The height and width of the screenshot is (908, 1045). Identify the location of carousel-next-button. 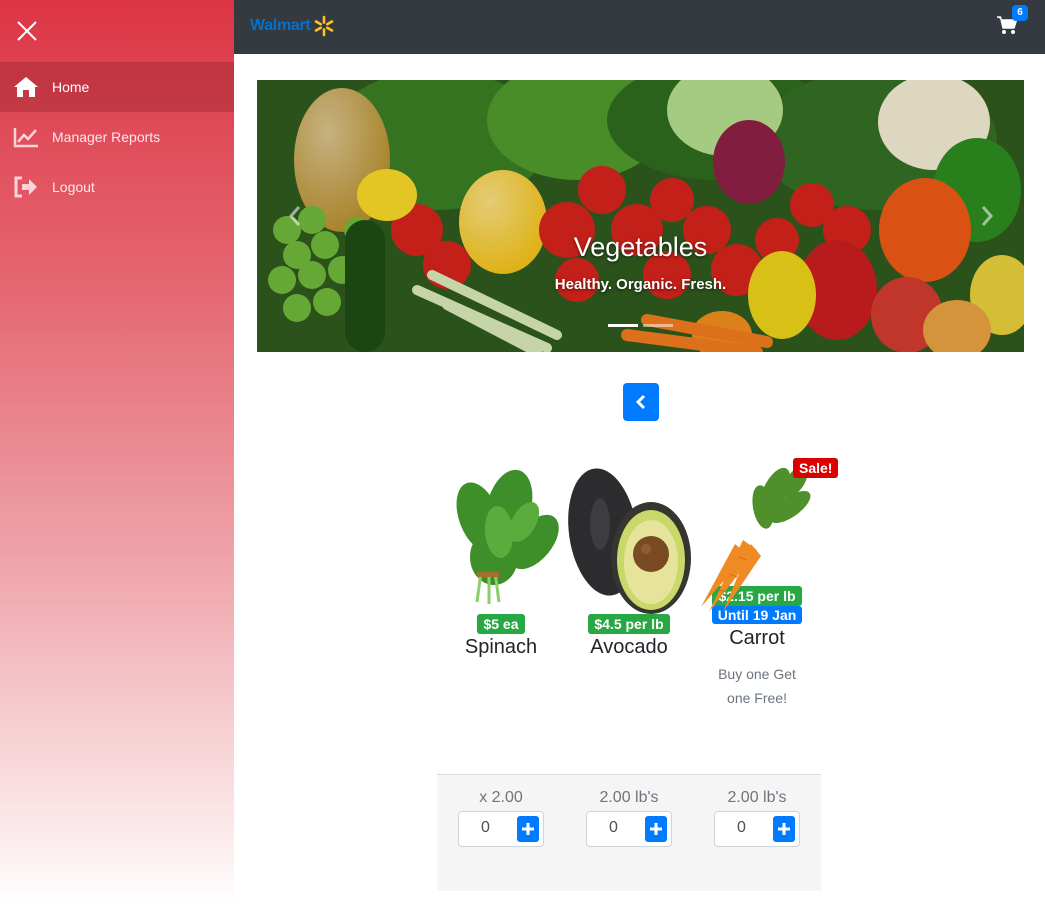
(986, 216).